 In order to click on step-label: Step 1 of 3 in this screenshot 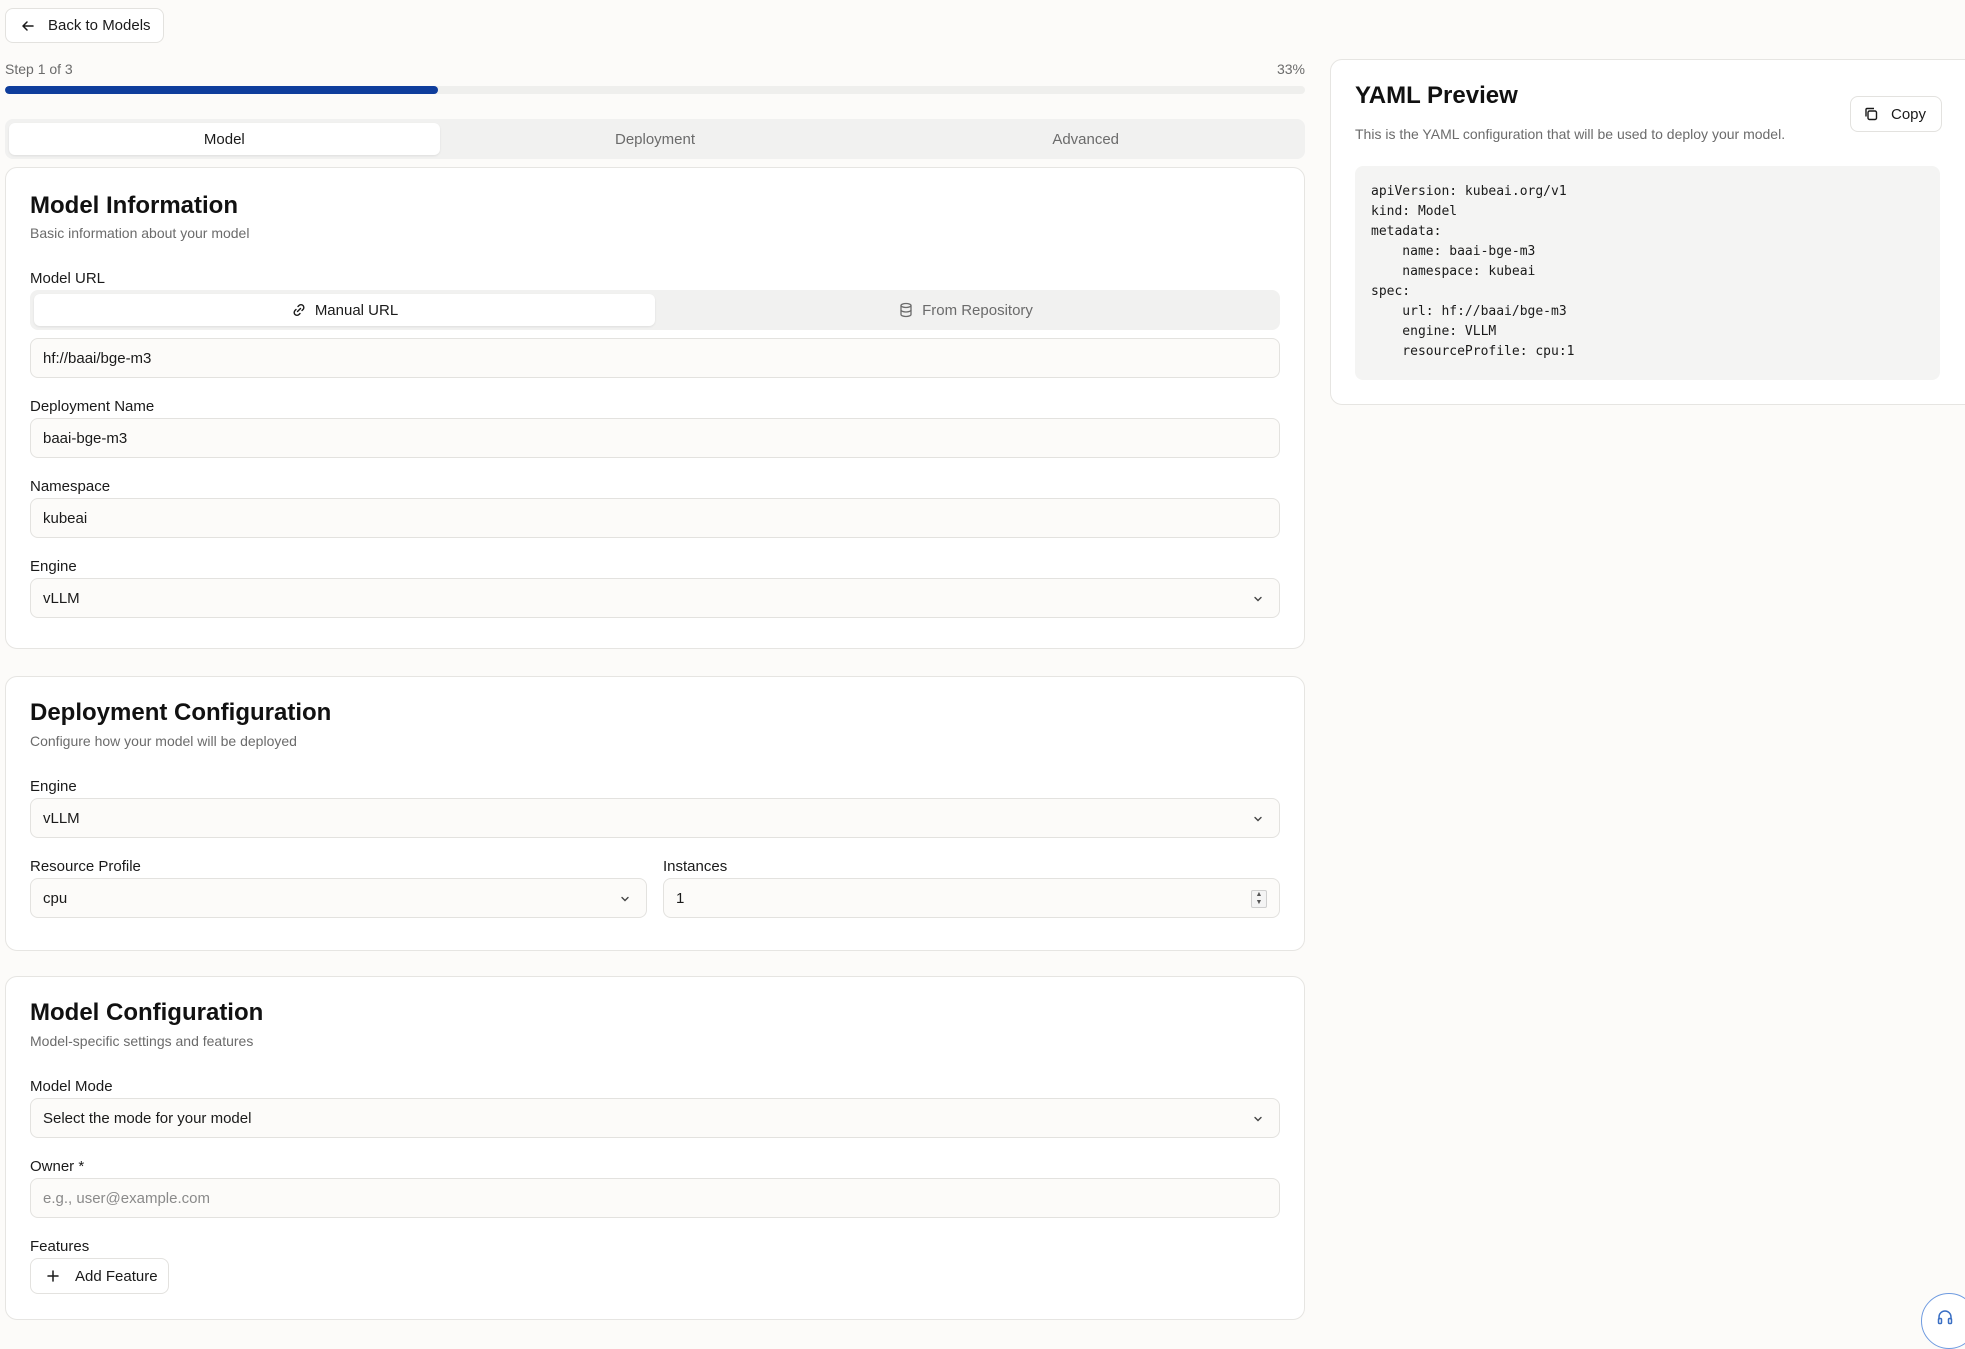, I will do `click(39, 69)`.